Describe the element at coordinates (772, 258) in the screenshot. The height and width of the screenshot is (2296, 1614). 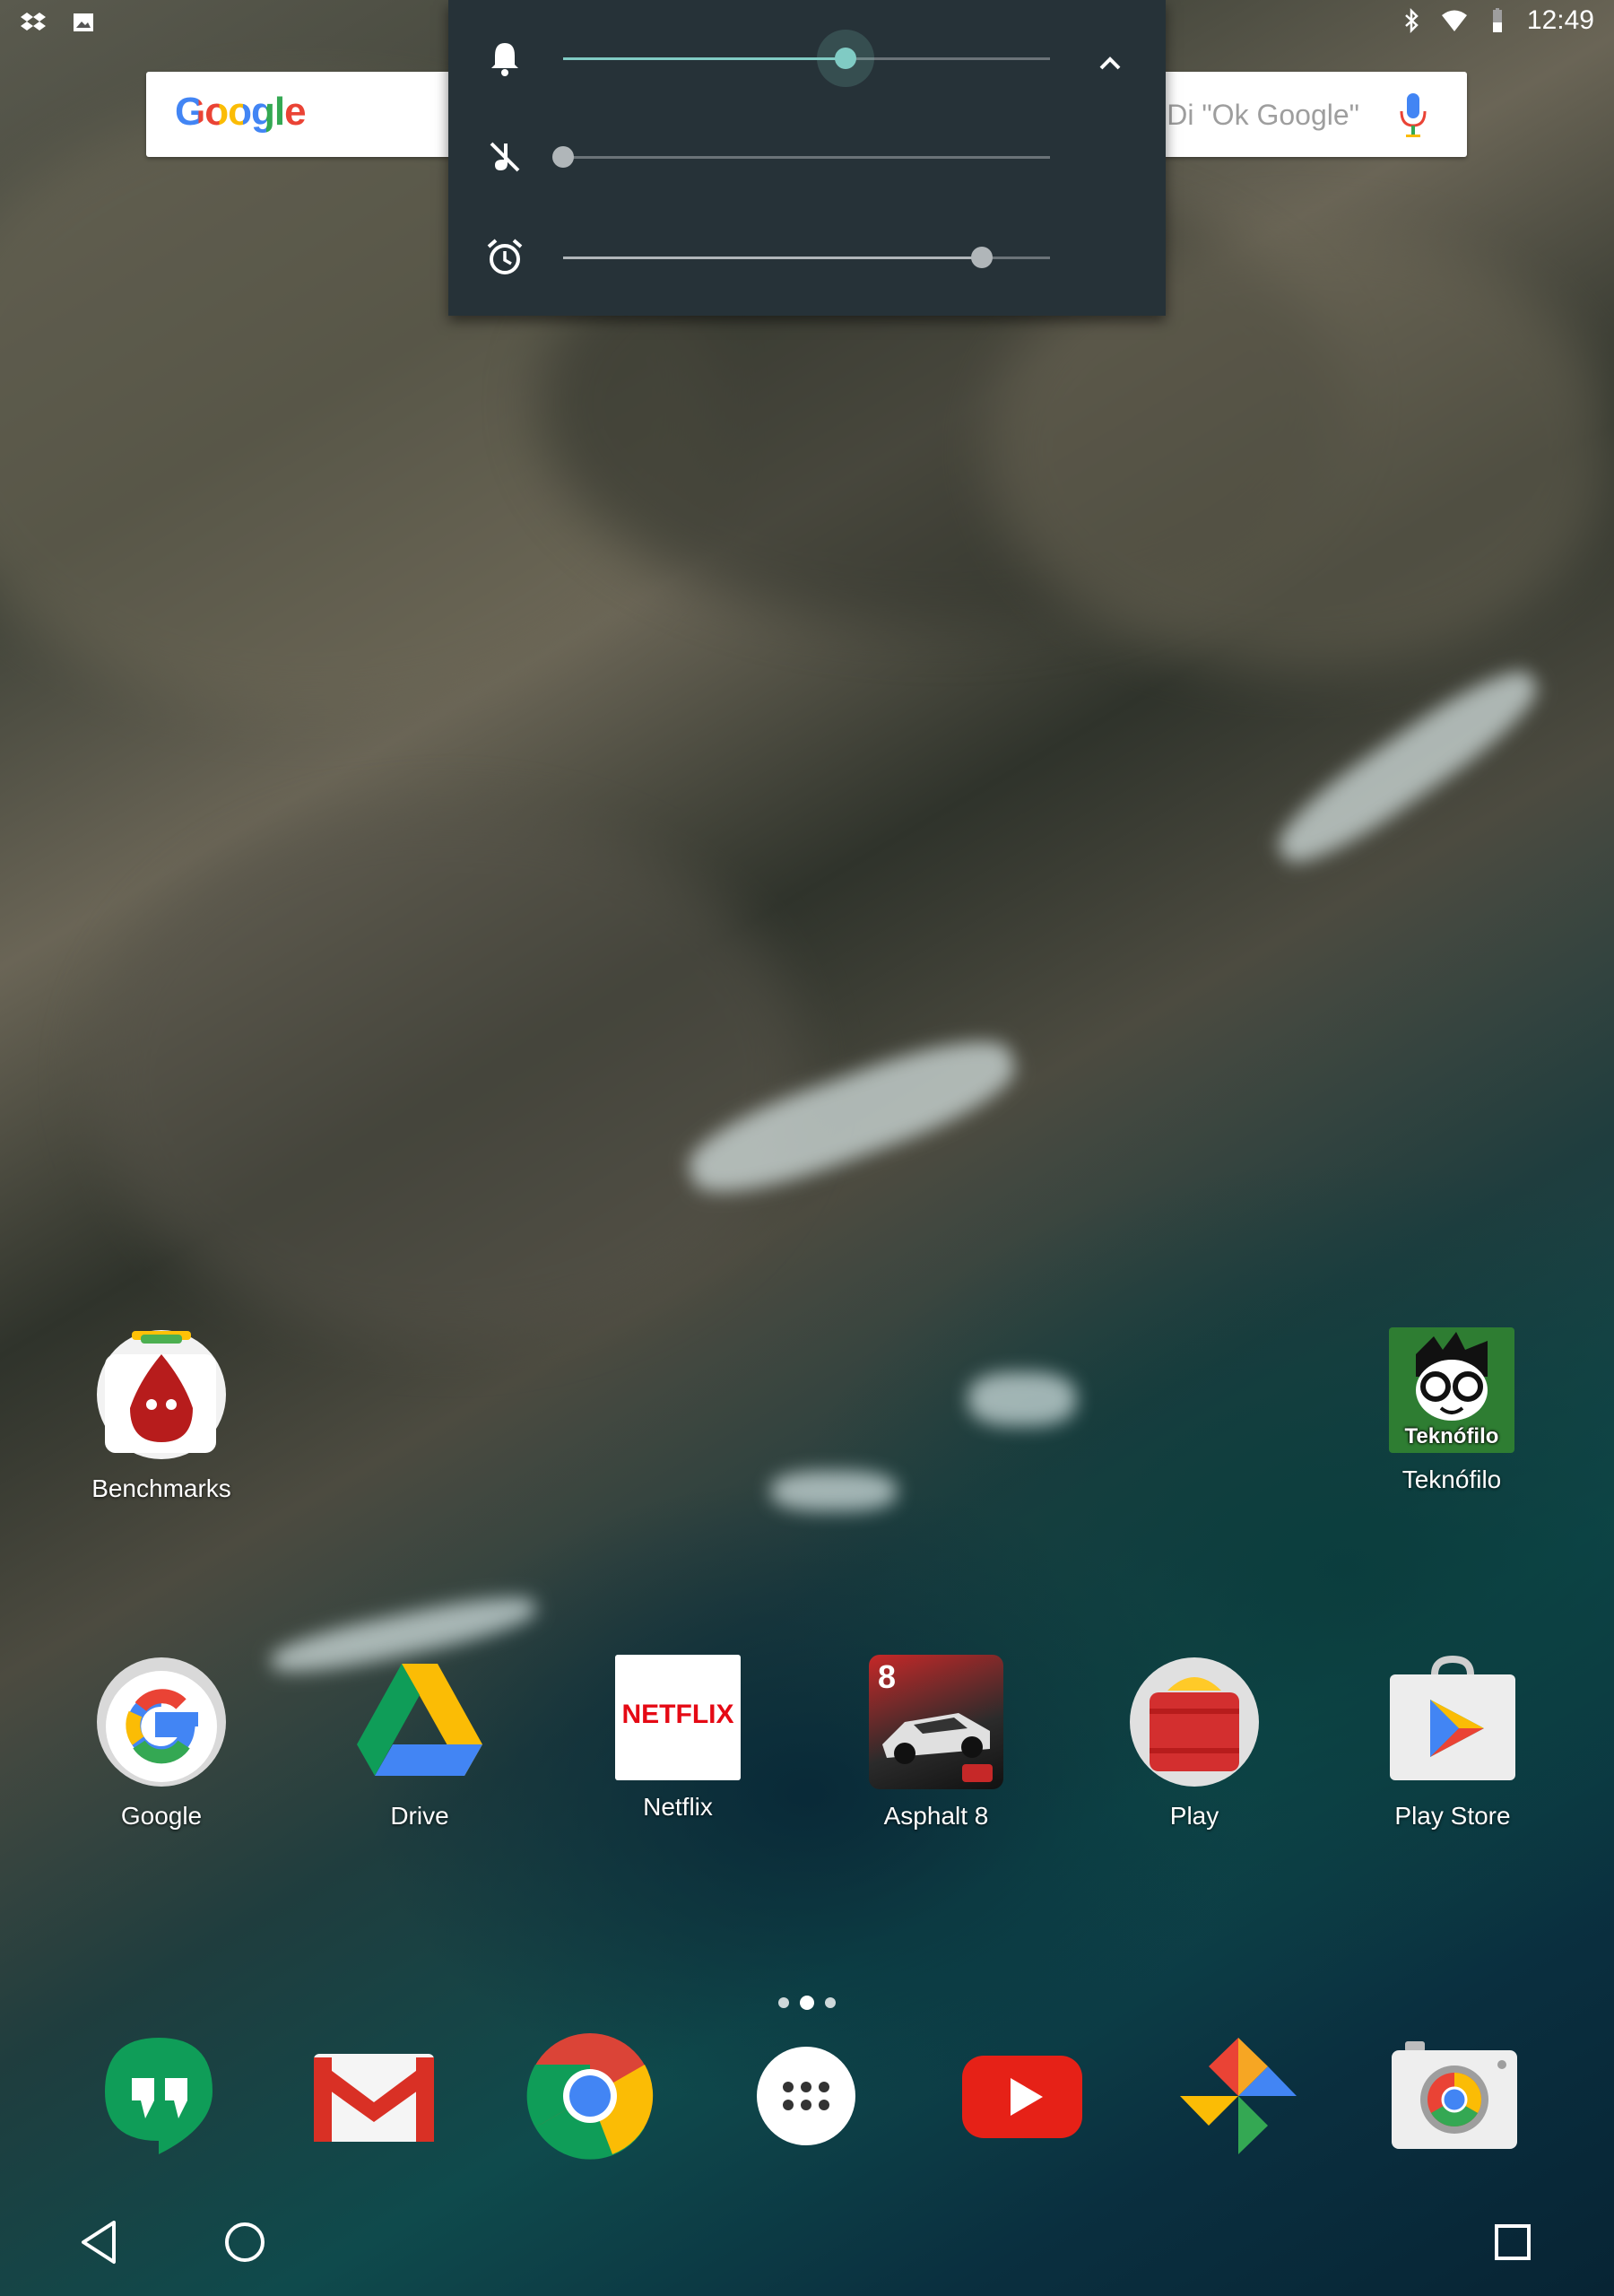
I see `alarm-volume-fill` at that location.